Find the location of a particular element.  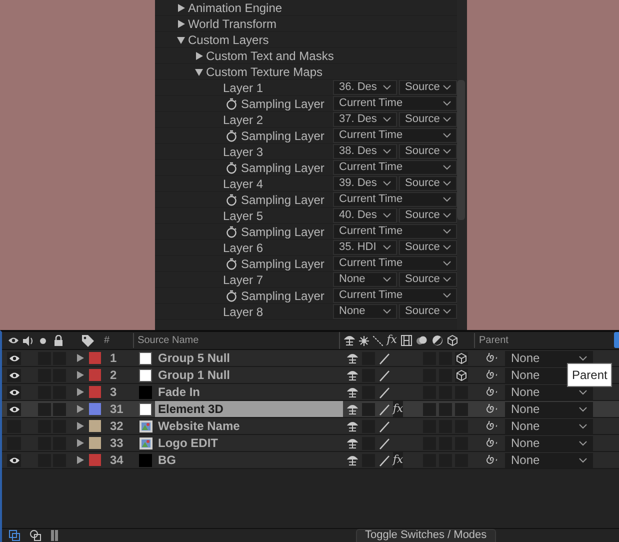

dropdown: 37. Des is located at coordinates (365, 119).